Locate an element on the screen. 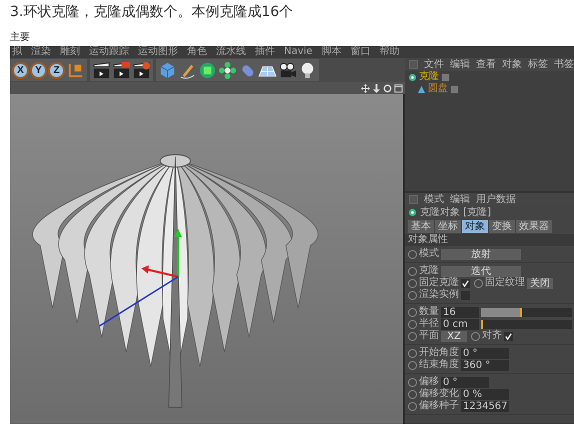 The height and width of the screenshot is (443, 574). menu-item: 运动跟踪 is located at coordinates (109, 52).